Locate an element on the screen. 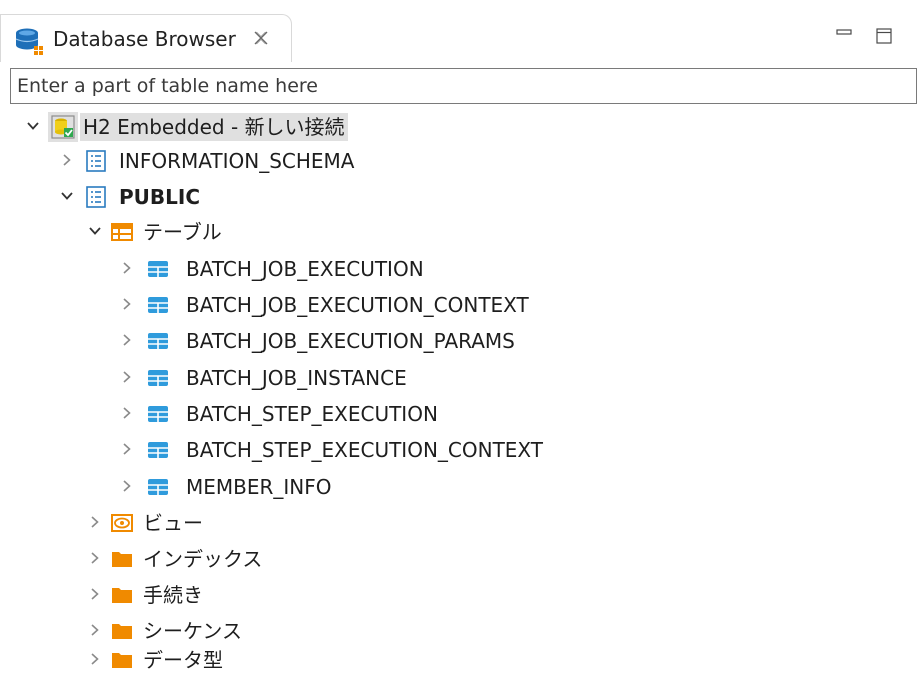  tree-node-schema-information-schema: INFORMATION_SCHEMA is located at coordinates (250, 161).